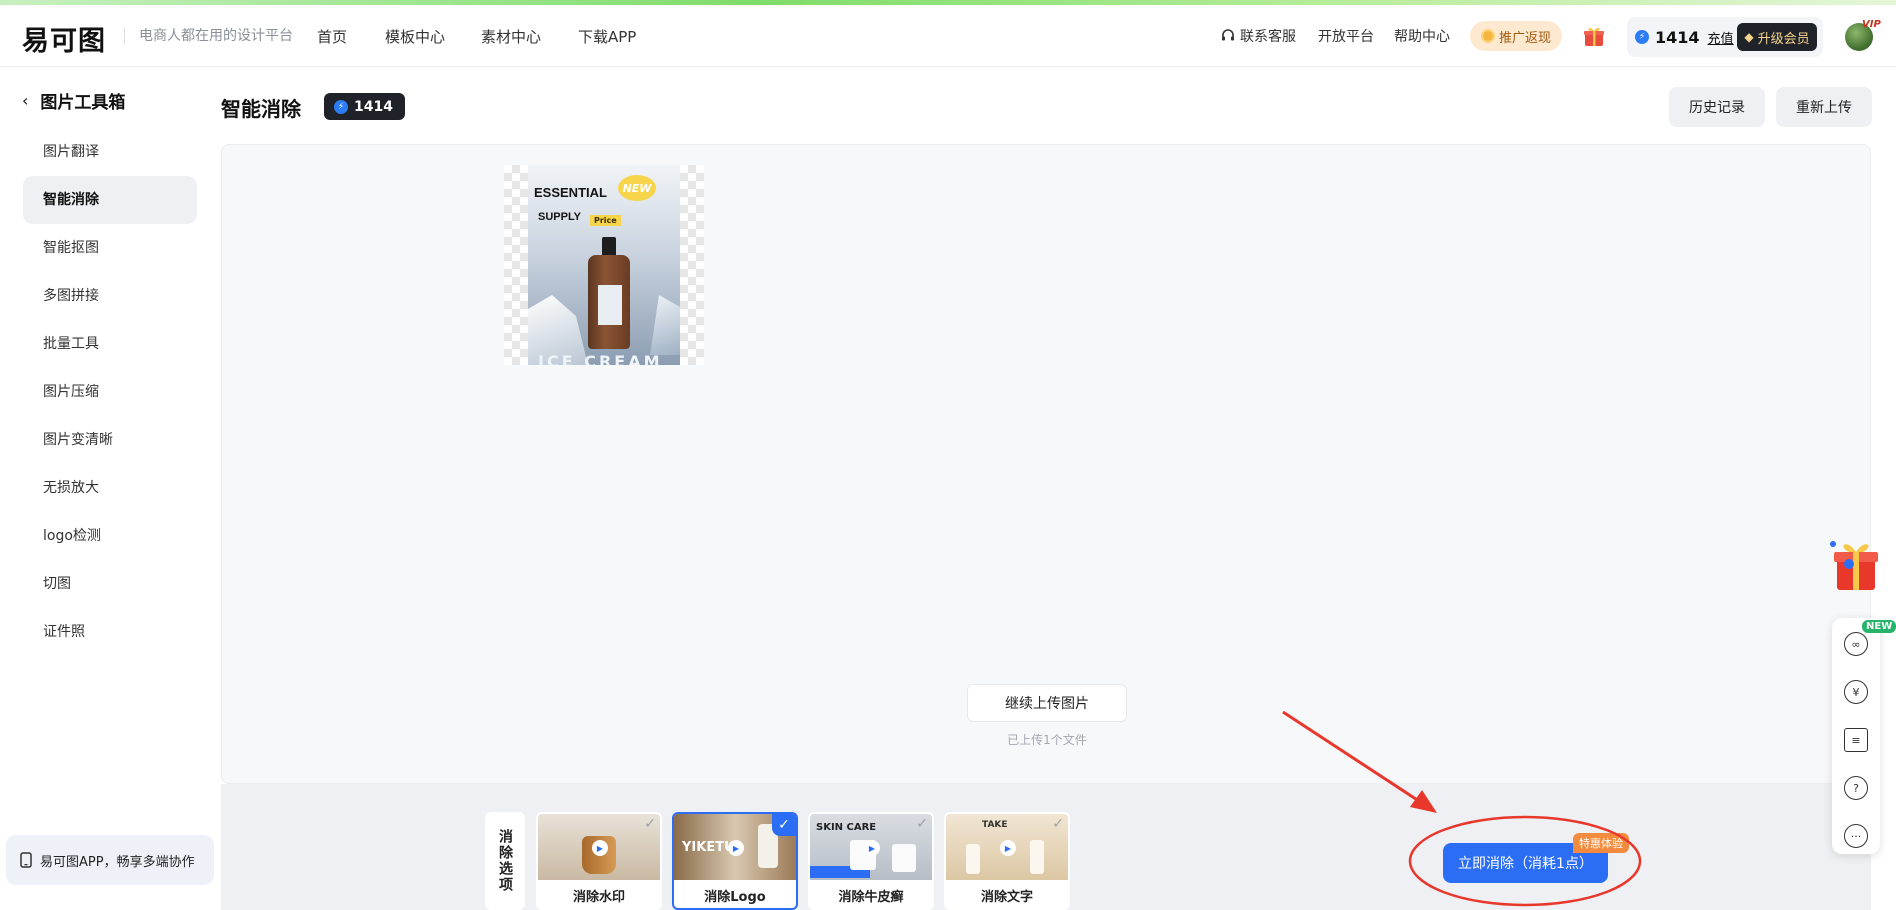 The width and height of the screenshot is (1896, 910). Describe the element at coordinates (846, 827) in the screenshot. I see `option-overlay-text: SKIN CARE` at that location.